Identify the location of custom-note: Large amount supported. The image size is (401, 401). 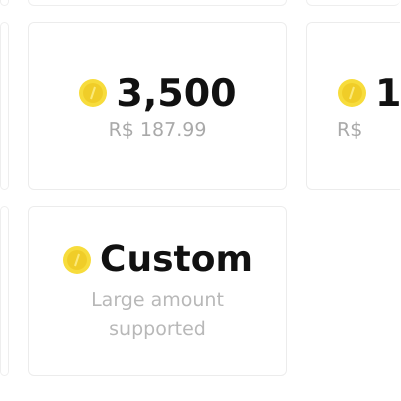
(157, 315).